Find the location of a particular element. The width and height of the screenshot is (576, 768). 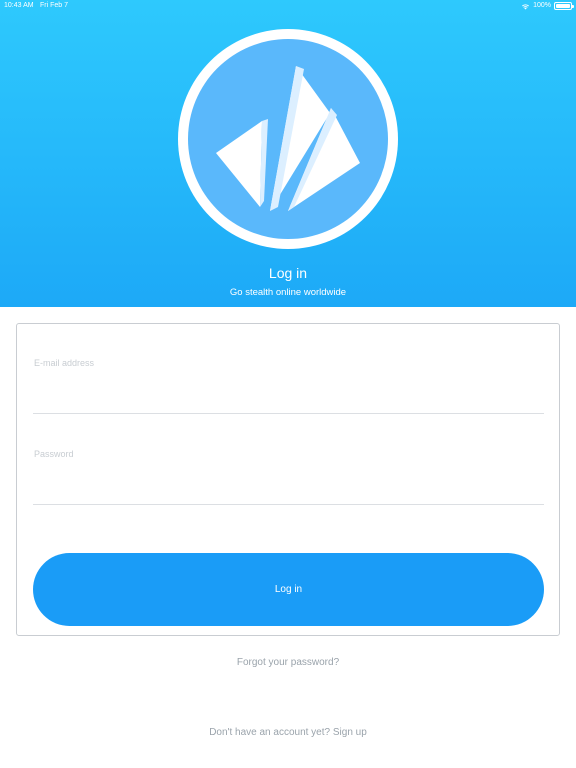

battery-fill is located at coordinates (563, 6).